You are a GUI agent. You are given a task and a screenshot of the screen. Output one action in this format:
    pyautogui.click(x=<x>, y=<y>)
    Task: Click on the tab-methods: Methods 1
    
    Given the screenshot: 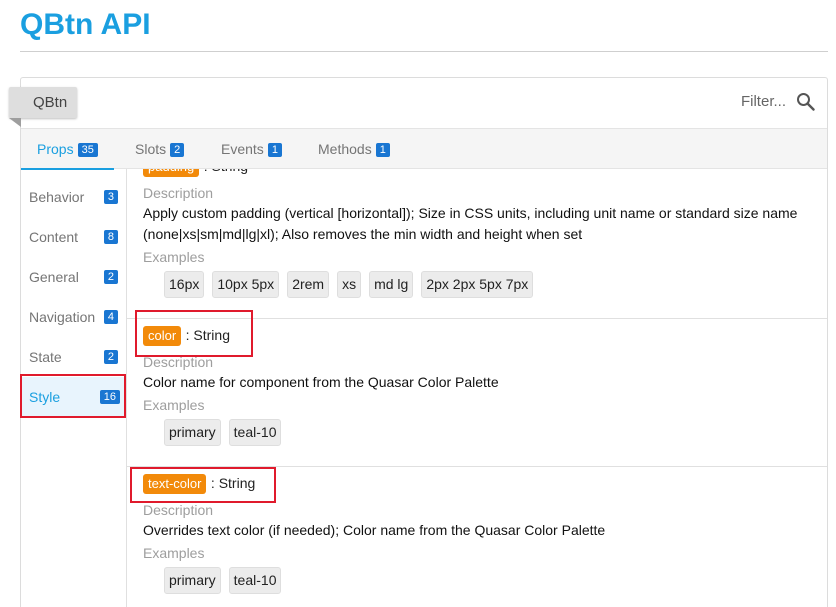 What is the action you would take?
    pyautogui.click(x=354, y=149)
    